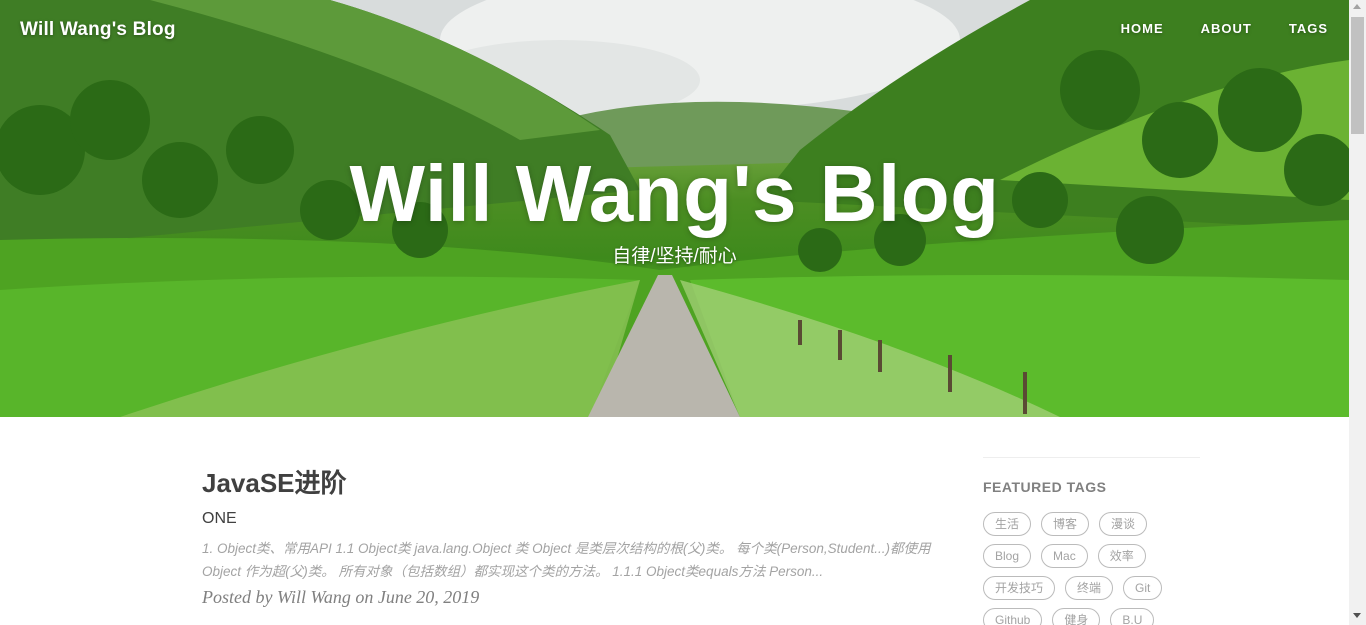 This screenshot has width=1366, height=625. I want to click on main-nav: HOME ABOUT TAGS, so click(1206, 28).